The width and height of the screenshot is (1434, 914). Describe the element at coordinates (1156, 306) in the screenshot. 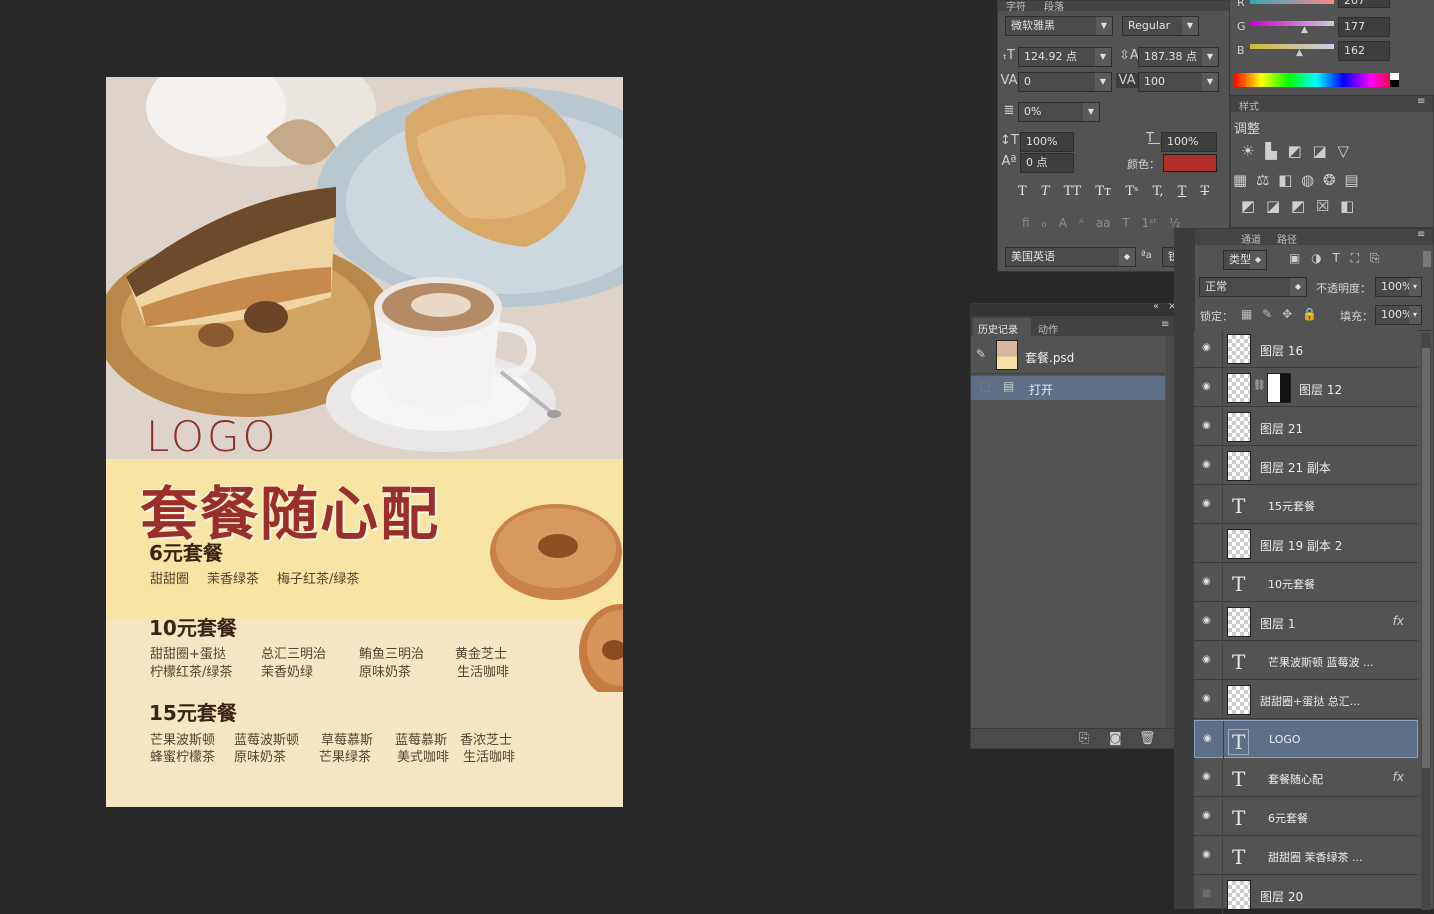

I see `collapse-icon: «` at that location.